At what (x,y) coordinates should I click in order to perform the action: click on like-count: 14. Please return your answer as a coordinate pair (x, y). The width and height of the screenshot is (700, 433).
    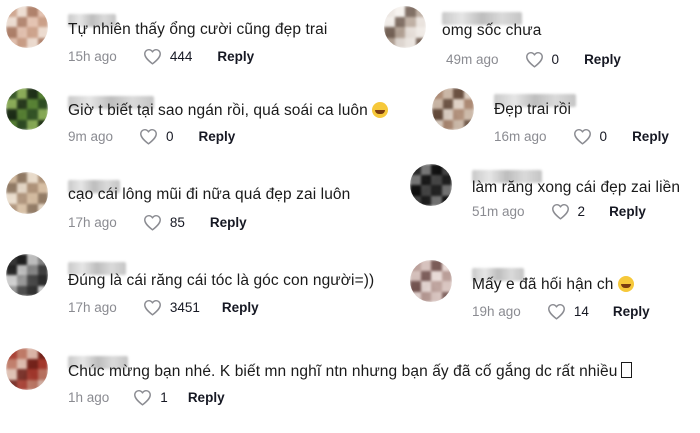
    Looking at the image, I should click on (581, 311).